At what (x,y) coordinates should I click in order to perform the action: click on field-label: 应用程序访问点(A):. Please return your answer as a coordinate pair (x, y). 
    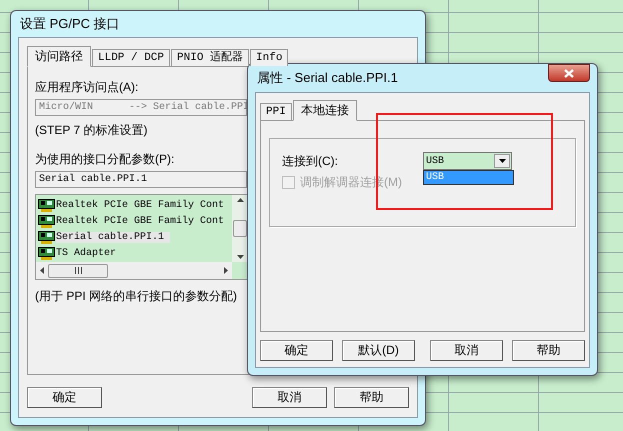
    Looking at the image, I should click on (86, 87).